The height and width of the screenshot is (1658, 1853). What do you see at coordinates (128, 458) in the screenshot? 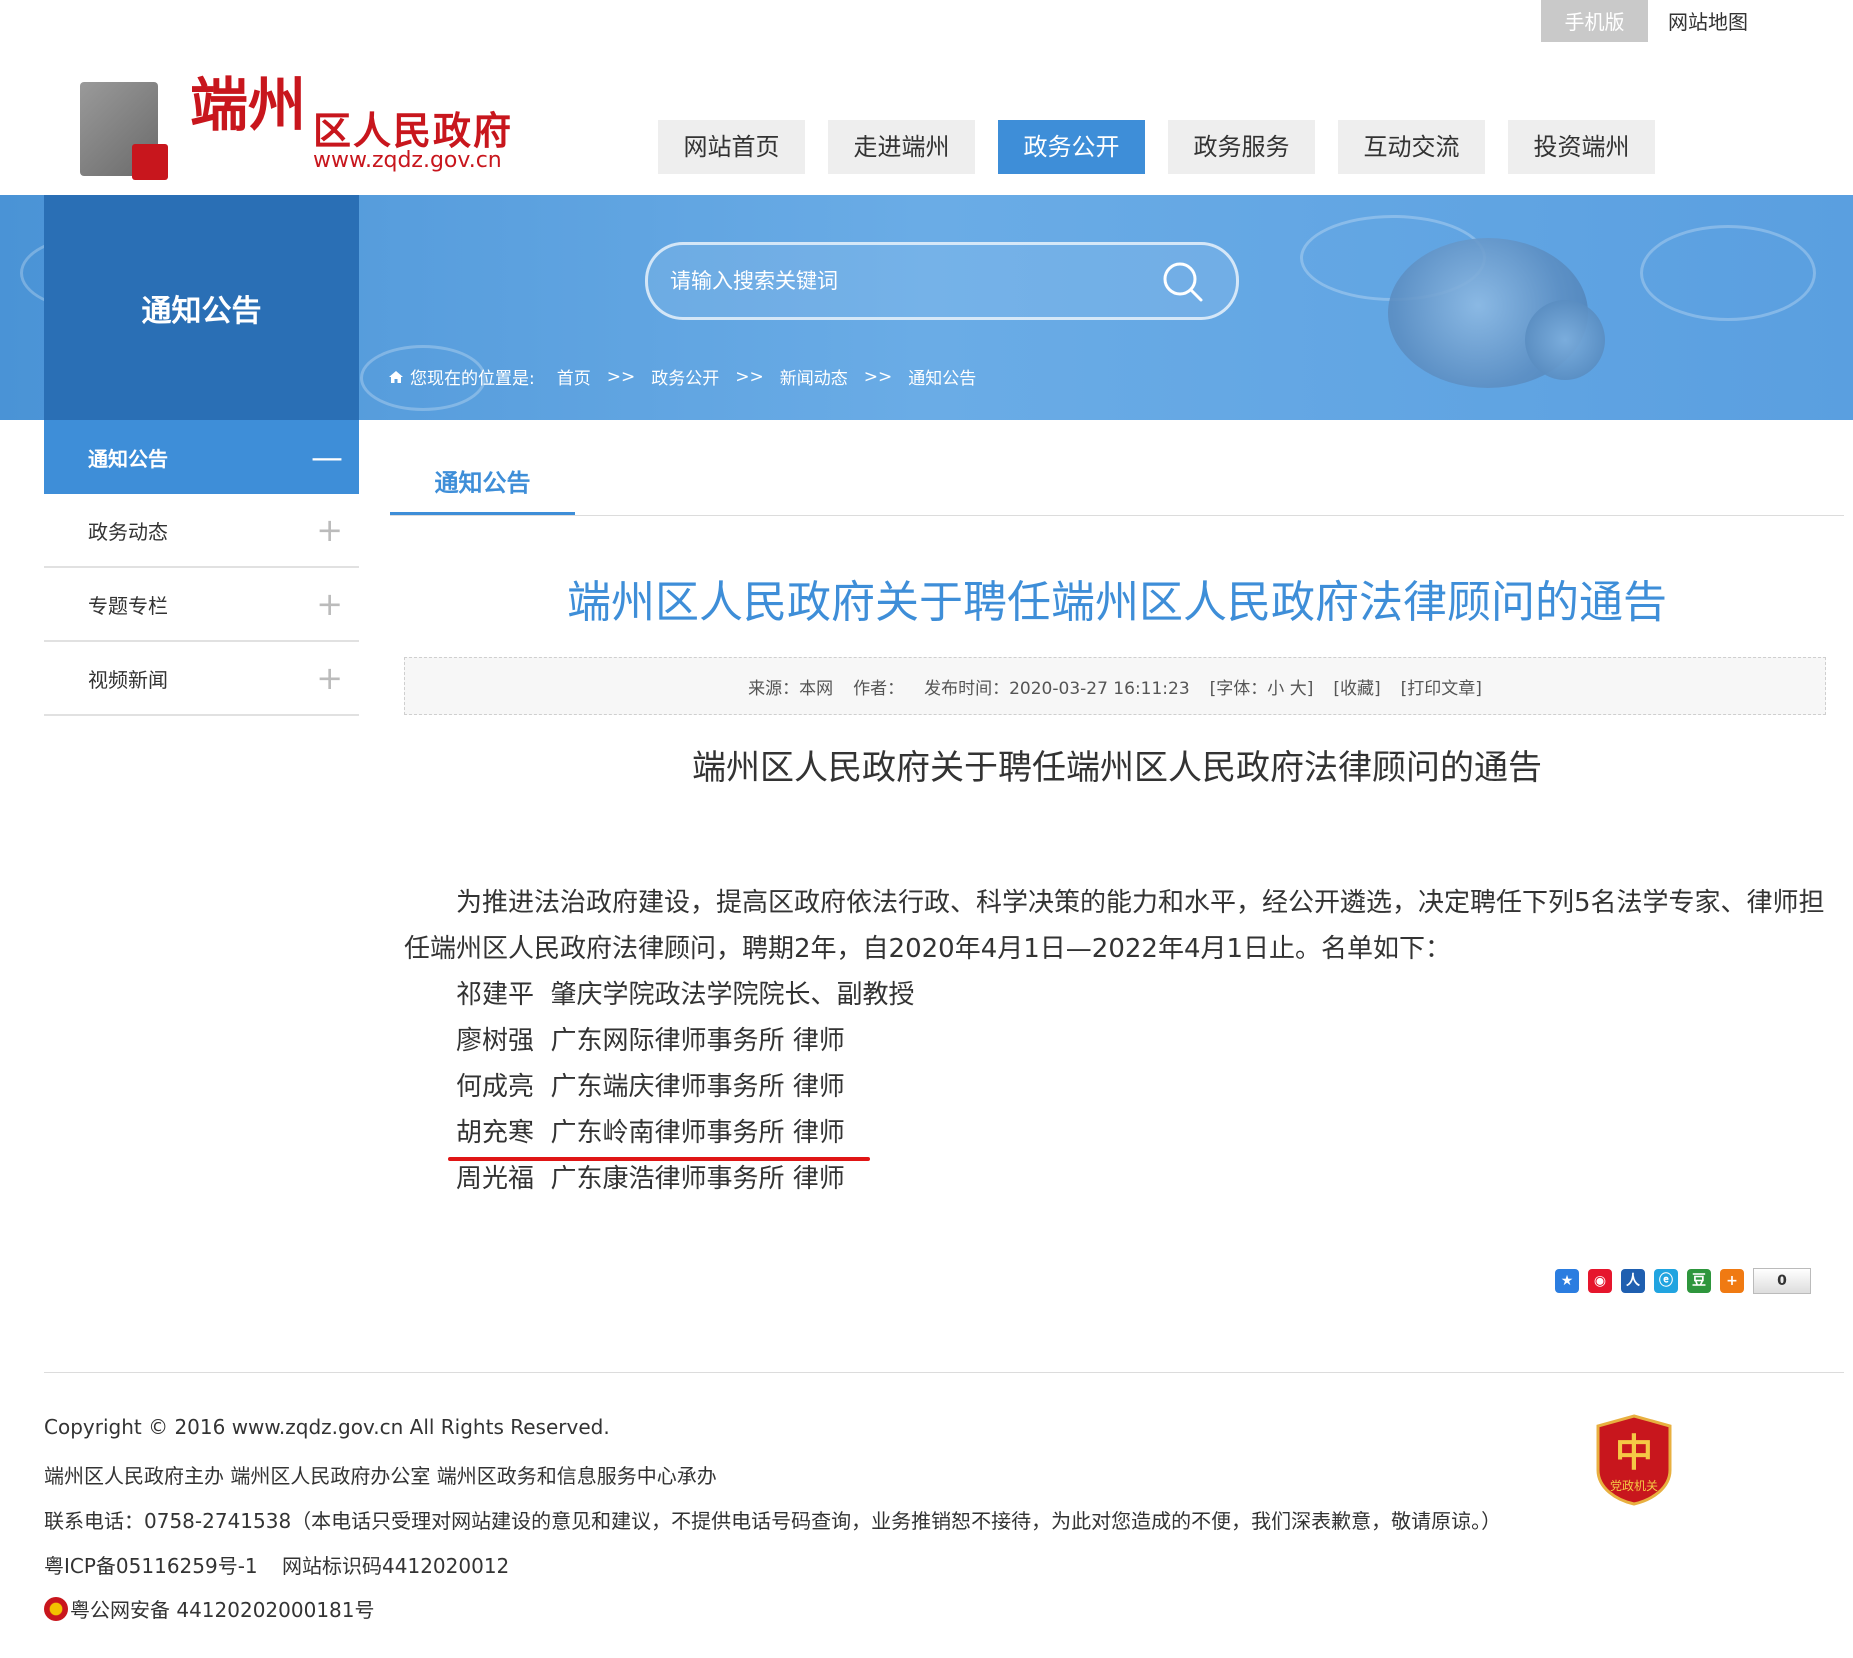
I see `sidebar-item-label: 通知公告` at bounding box center [128, 458].